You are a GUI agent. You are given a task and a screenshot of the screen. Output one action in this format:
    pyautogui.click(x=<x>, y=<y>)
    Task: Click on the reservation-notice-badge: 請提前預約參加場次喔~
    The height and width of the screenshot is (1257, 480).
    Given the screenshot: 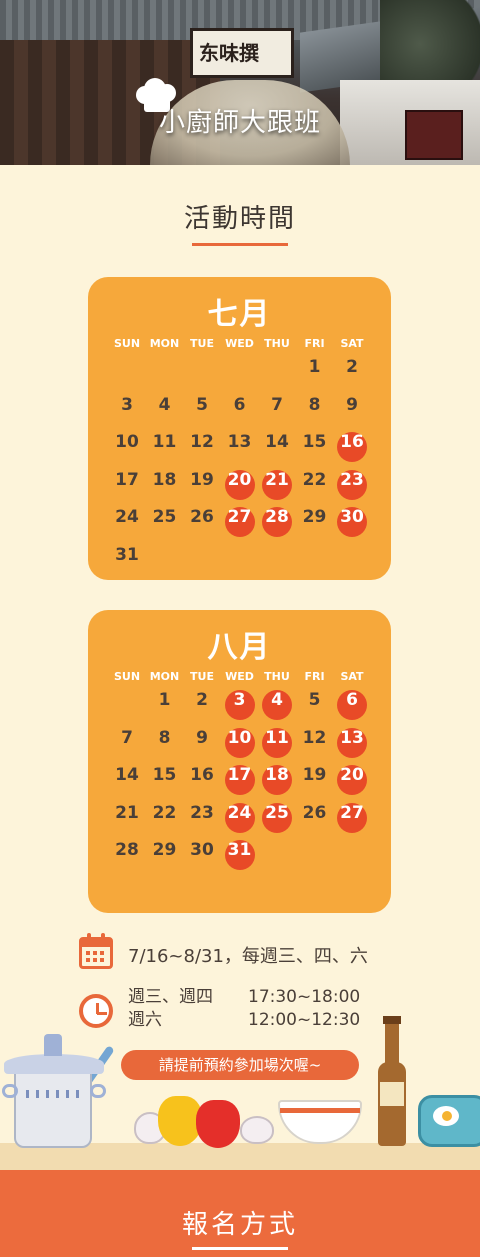 What is the action you would take?
    pyautogui.click(x=240, y=1065)
    